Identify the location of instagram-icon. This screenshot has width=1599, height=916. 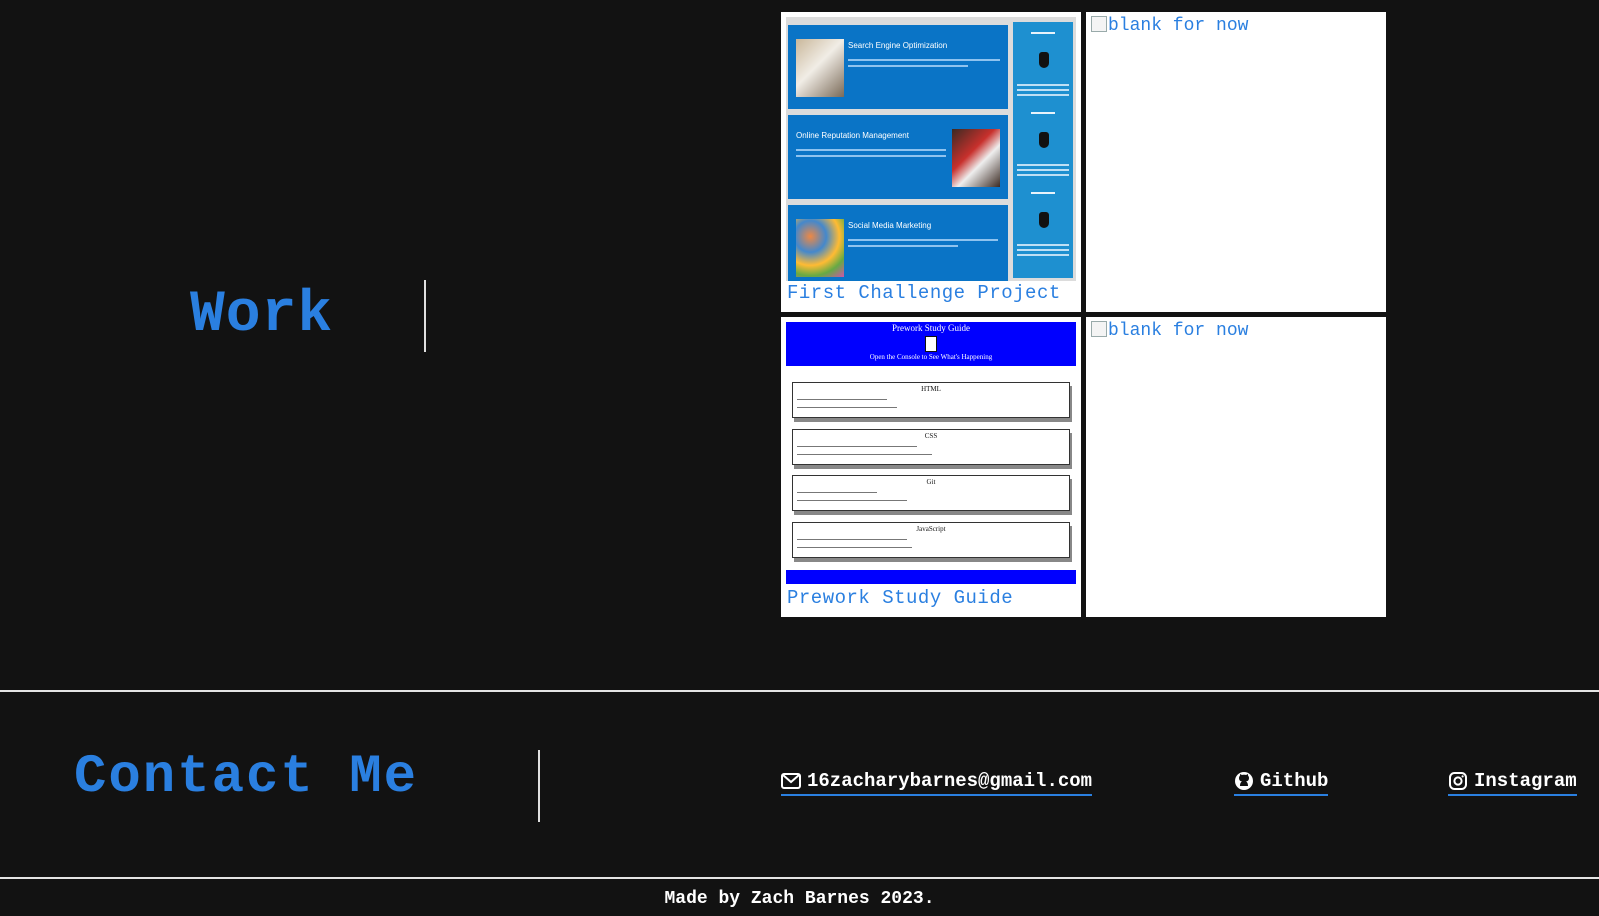
(1458, 781).